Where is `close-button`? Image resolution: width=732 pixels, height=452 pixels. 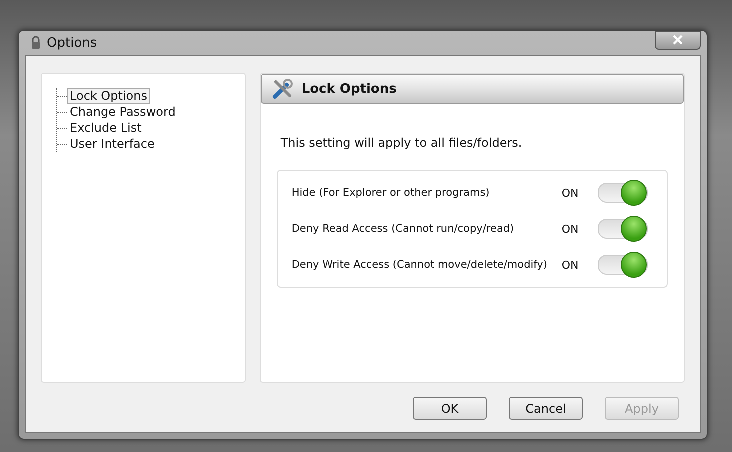
close-button is located at coordinates (678, 40).